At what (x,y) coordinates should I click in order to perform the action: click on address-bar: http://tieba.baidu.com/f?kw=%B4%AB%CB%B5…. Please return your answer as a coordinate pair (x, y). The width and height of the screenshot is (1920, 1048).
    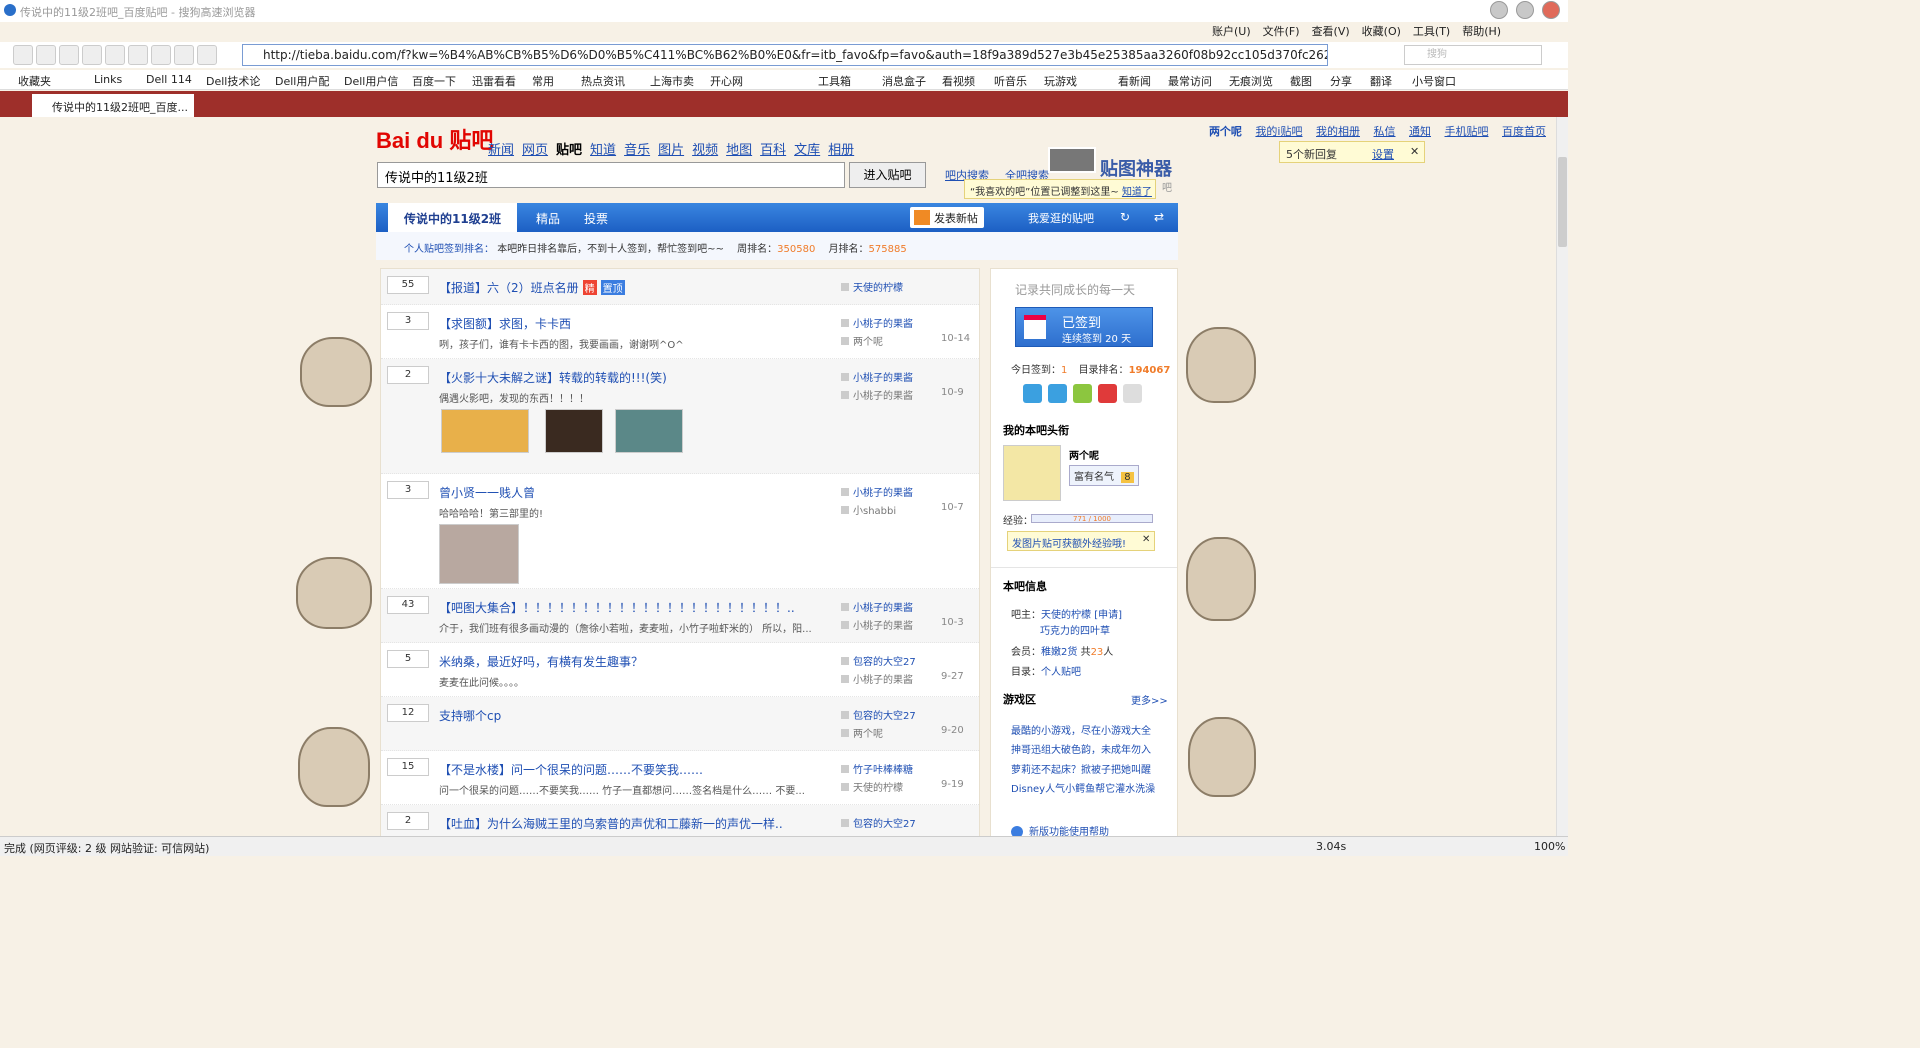
    Looking at the image, I should click on (785, 55).